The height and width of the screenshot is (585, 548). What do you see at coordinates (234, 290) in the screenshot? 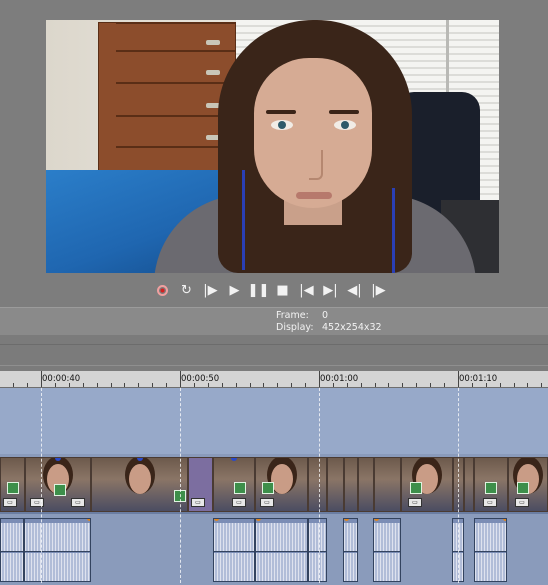
I see `play-button: ▶` at bounding box center [234, 290].